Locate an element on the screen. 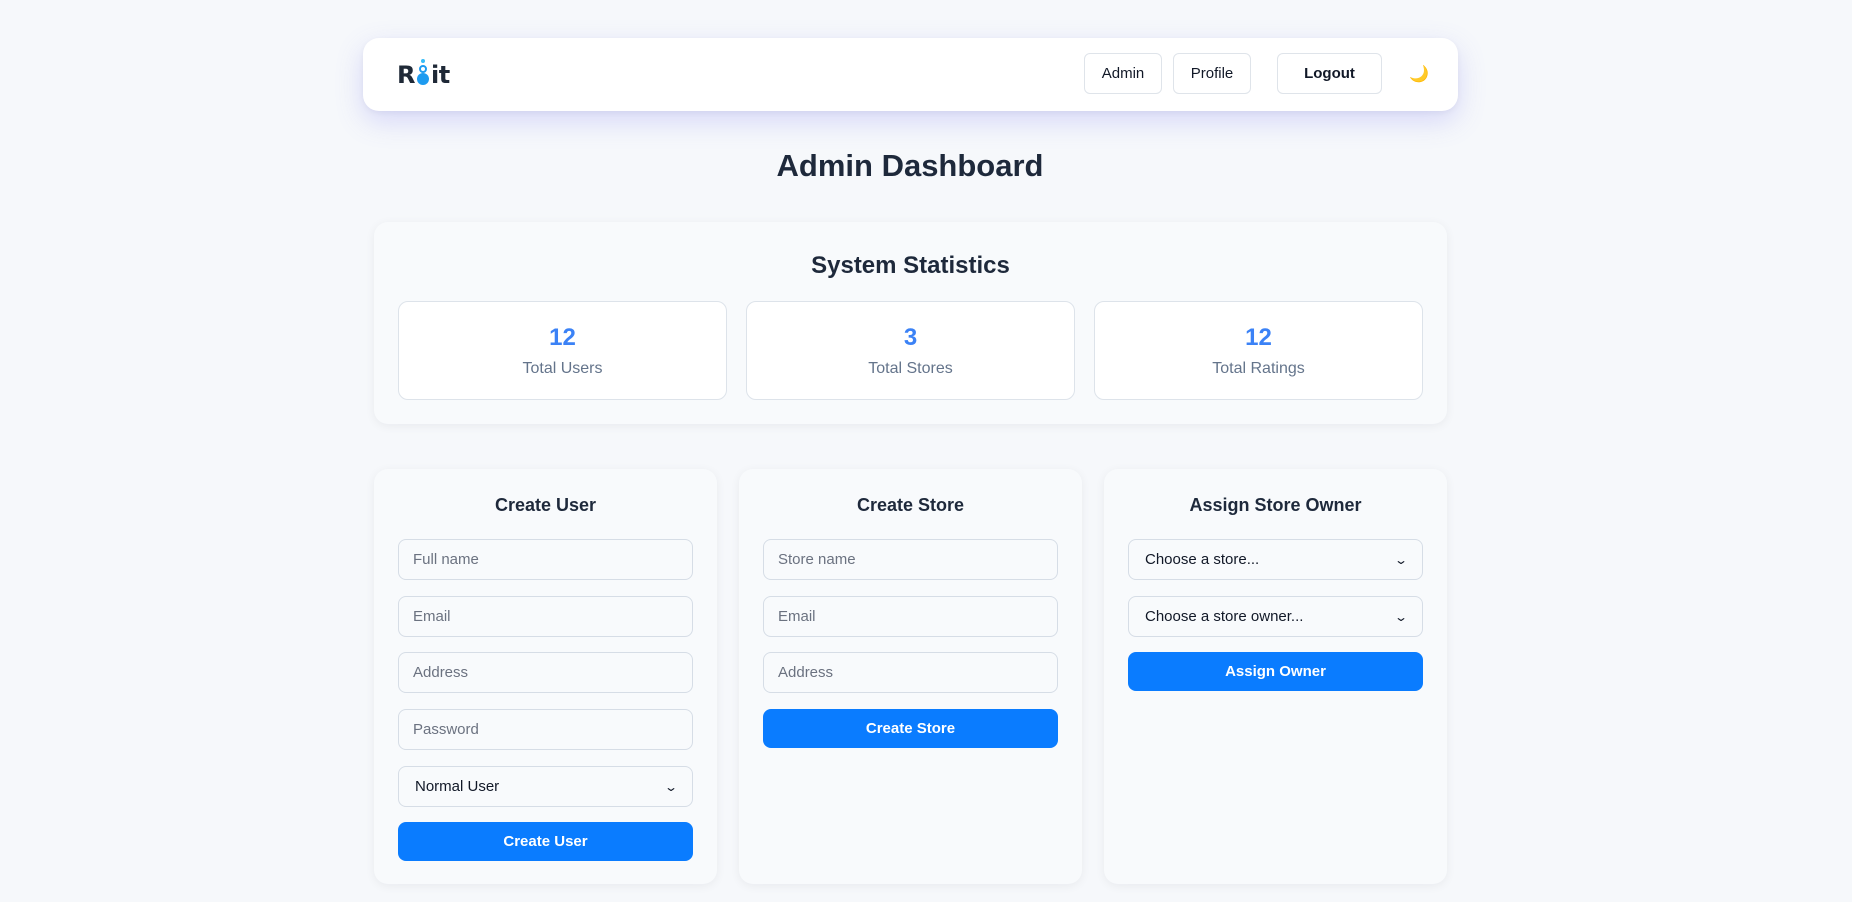 This screenshot has height=902, width=1852. store-name-input is located at coordinates (910, 559).